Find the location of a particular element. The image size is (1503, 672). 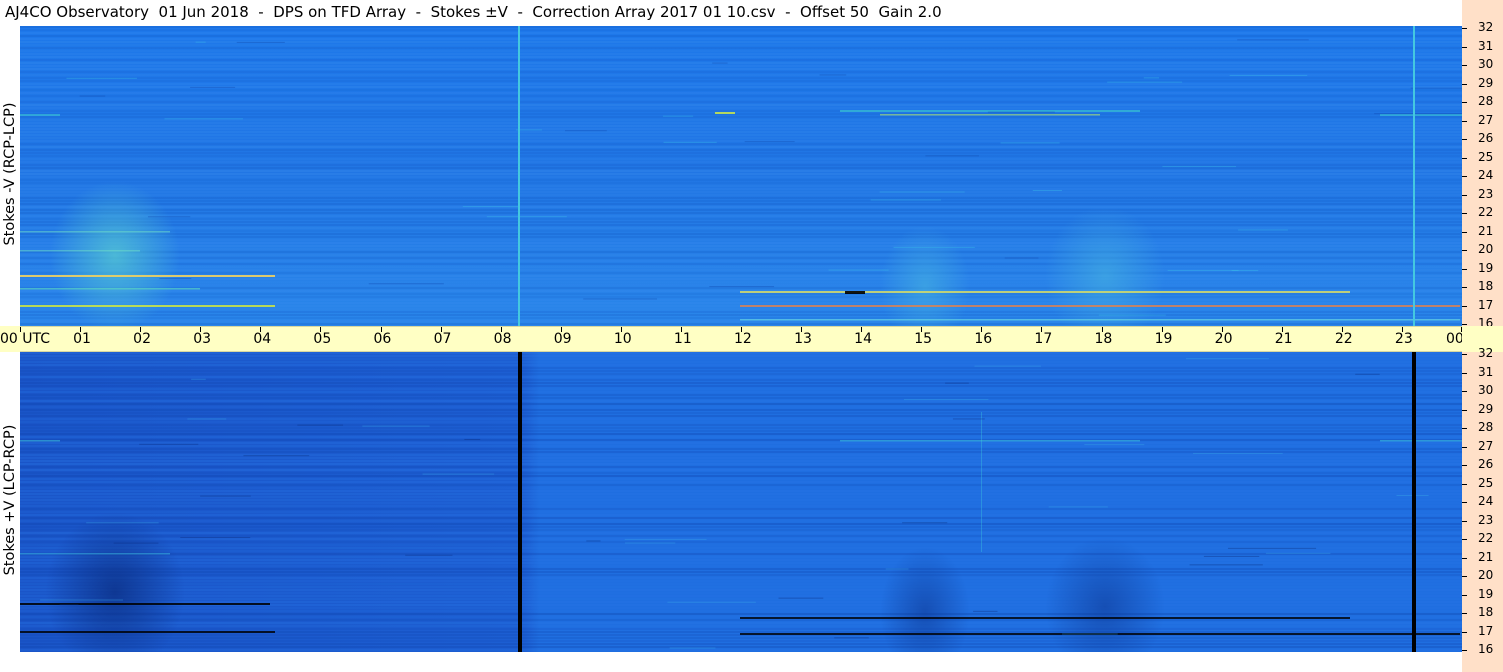

time-tick-label: 12 is located at coordinates (743, 339).